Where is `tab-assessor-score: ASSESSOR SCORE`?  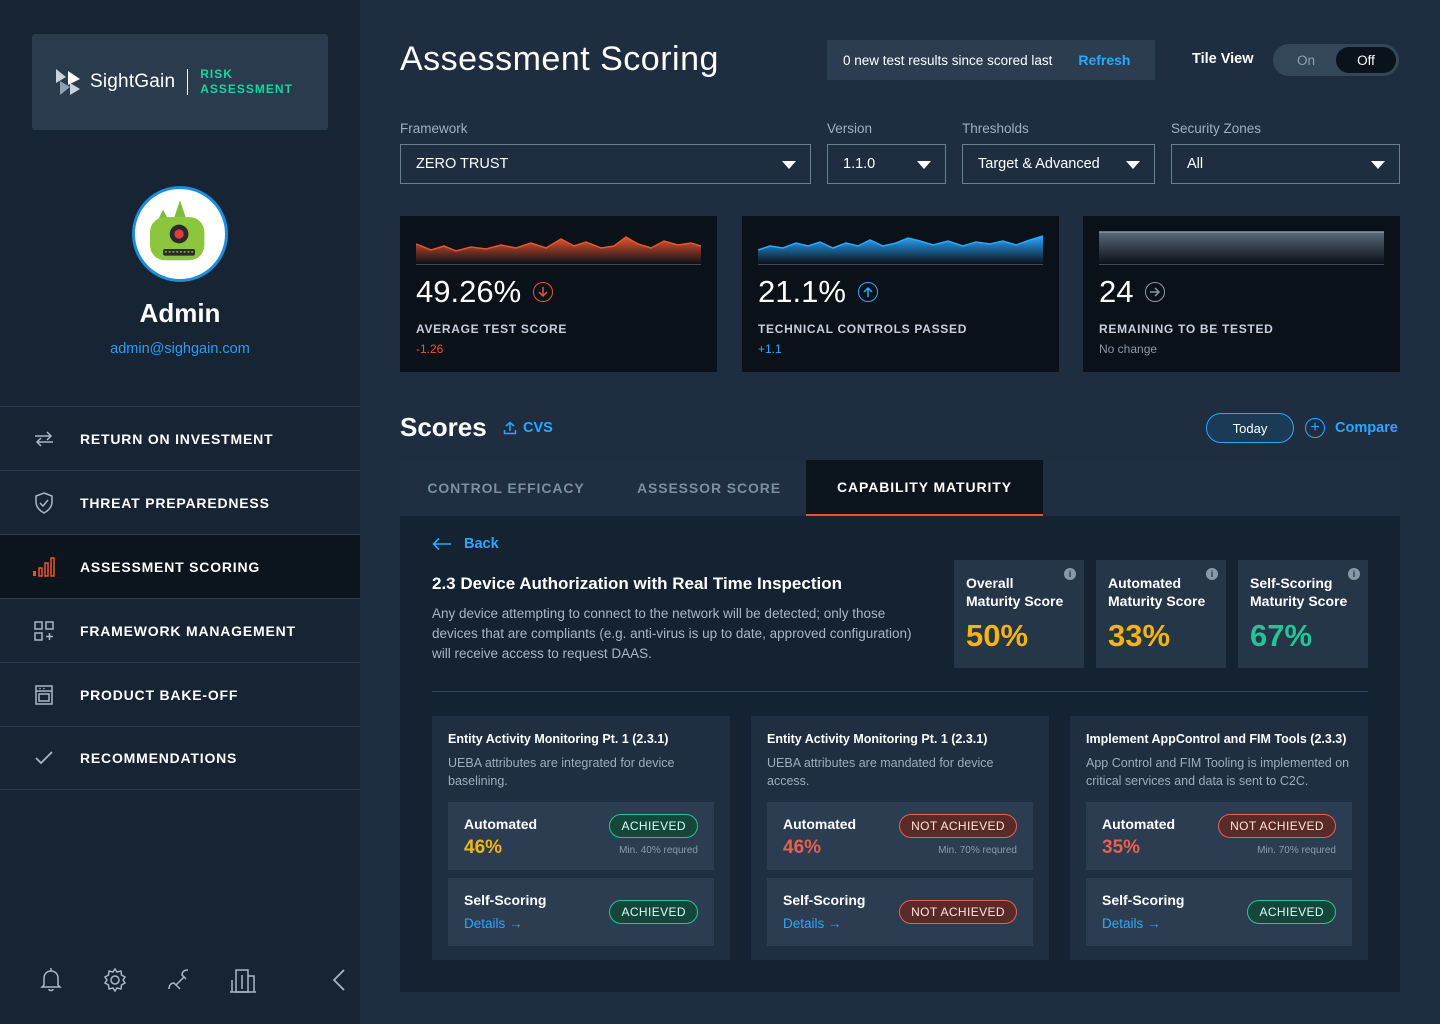 tab-assessor-score: ASSESSOR SCORE is located at coordinates (709, 488).